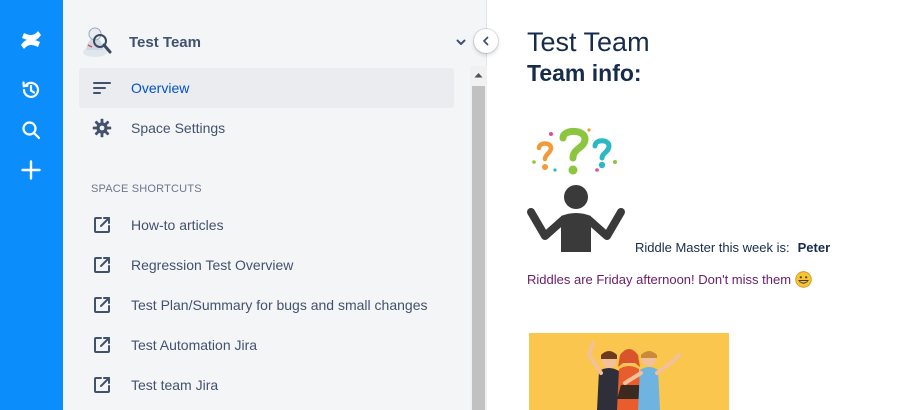  What do you see at coordinates (177, 225) in the screenshot?
I see `shortcut-label: How-to articles` at bounding box center [177, 225].